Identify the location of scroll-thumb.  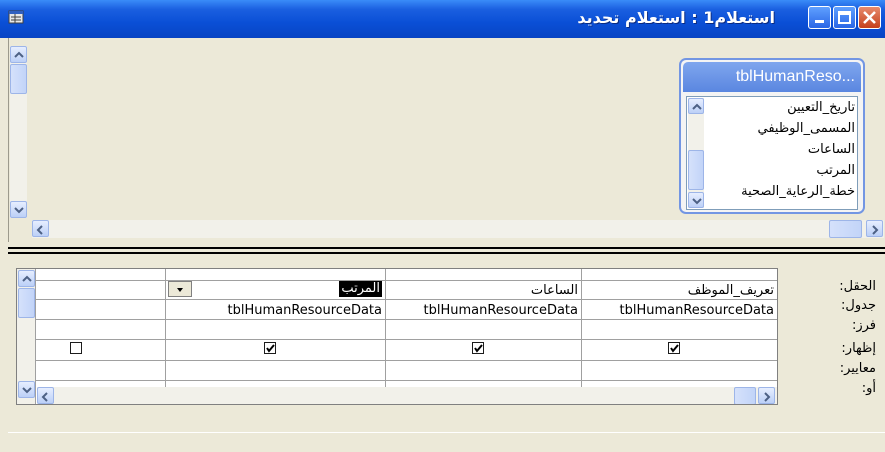
(18, 79).